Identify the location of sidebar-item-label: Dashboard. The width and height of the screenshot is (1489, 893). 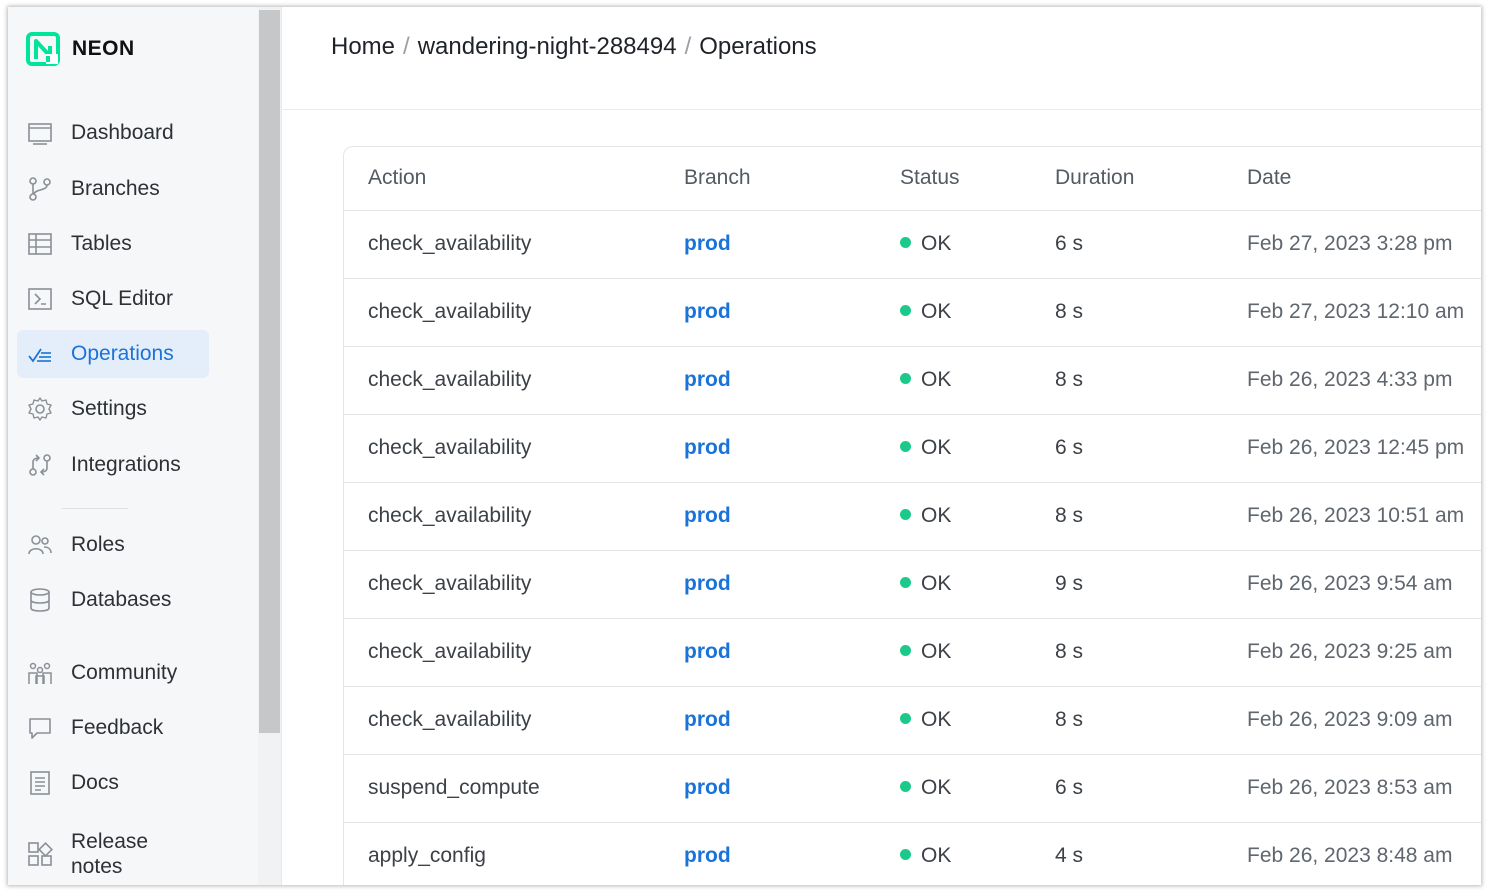
(122, 132).